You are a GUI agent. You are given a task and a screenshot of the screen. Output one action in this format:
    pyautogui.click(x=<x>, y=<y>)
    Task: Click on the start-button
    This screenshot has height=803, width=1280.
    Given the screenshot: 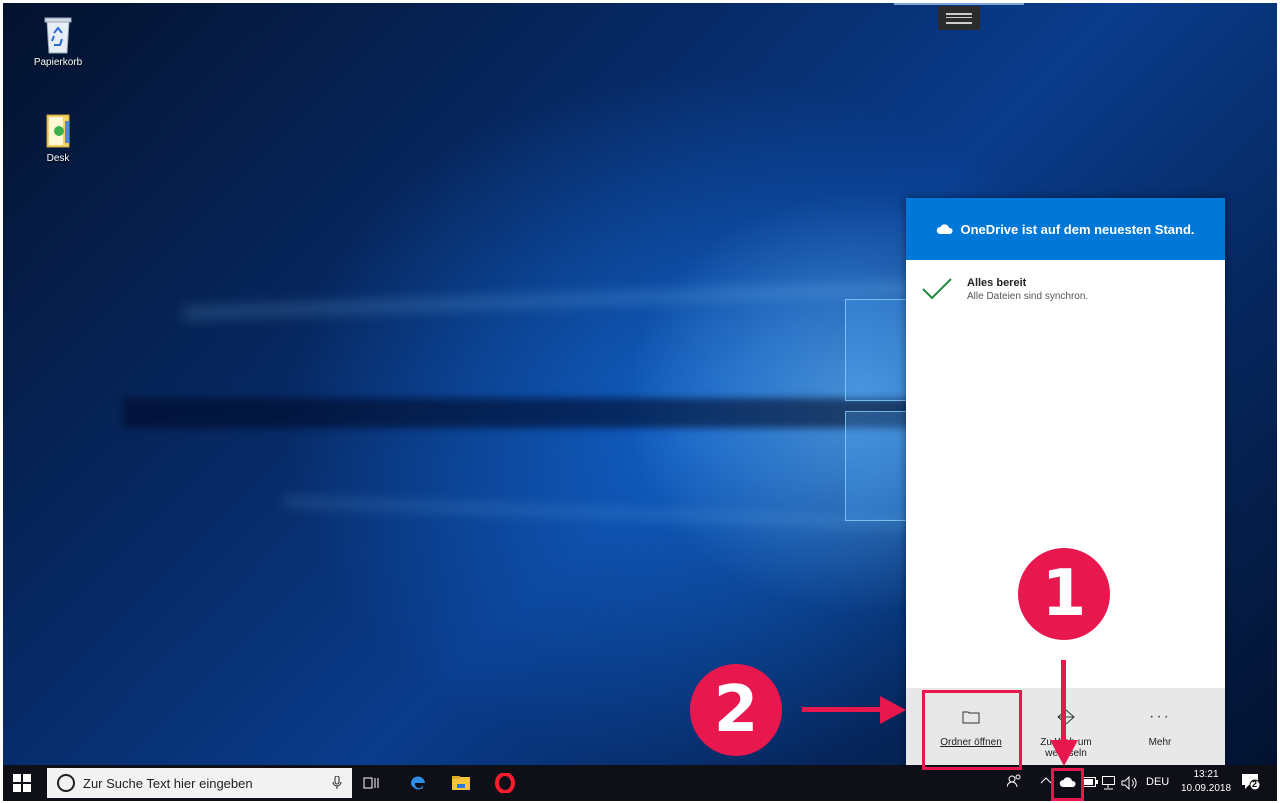 What is the action you would take?
    pyautogui.click(x=22, y=783)
    